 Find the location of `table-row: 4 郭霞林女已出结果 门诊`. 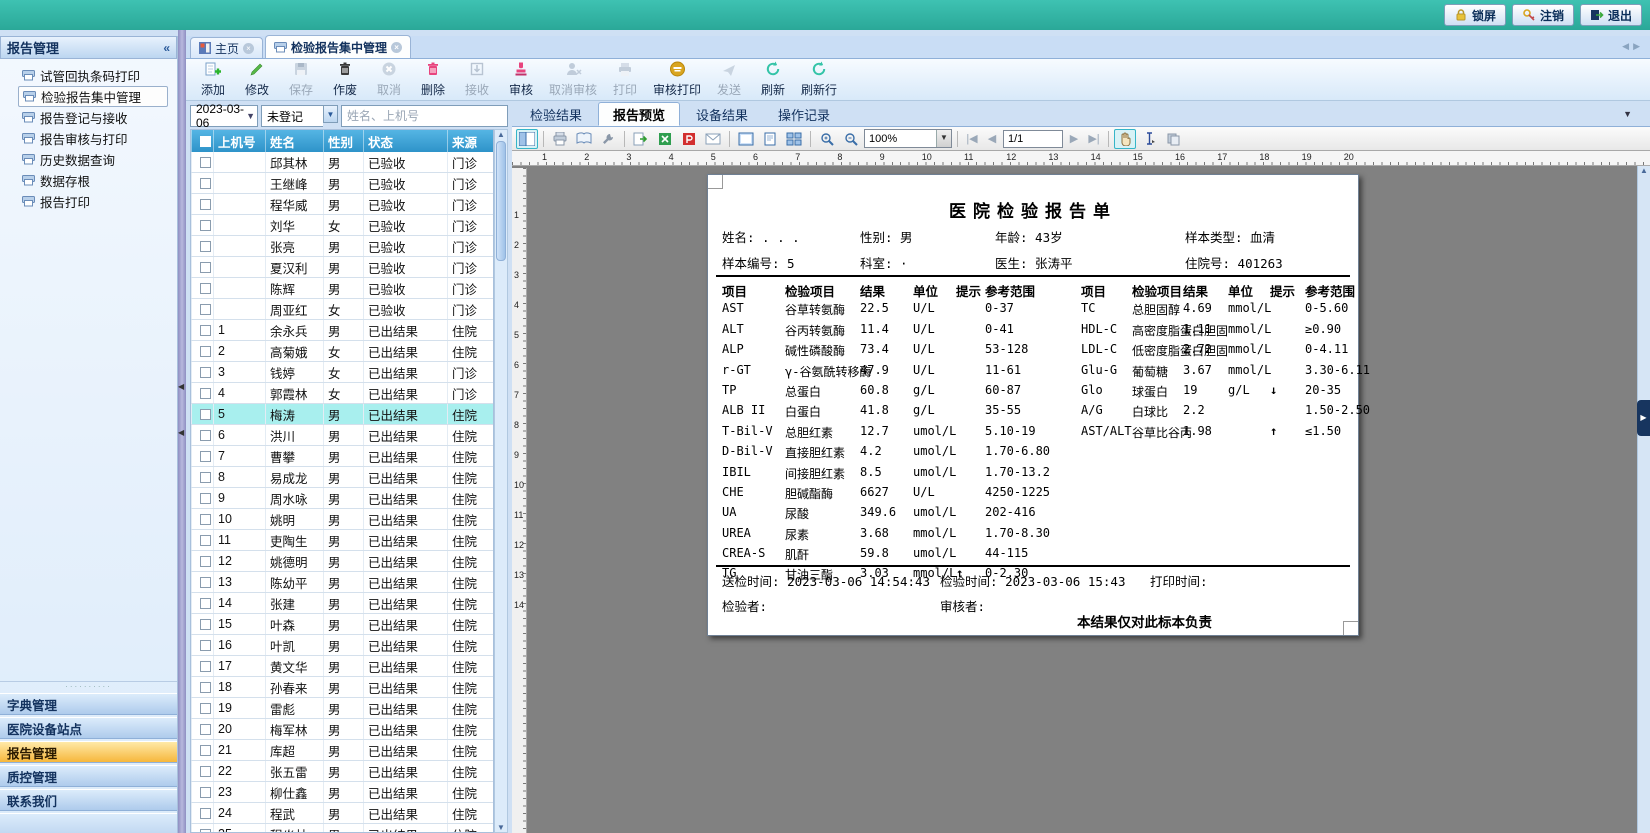

table-row: 4 郭霞林女已出结果 门诊 is located at coordinates (342, 393).